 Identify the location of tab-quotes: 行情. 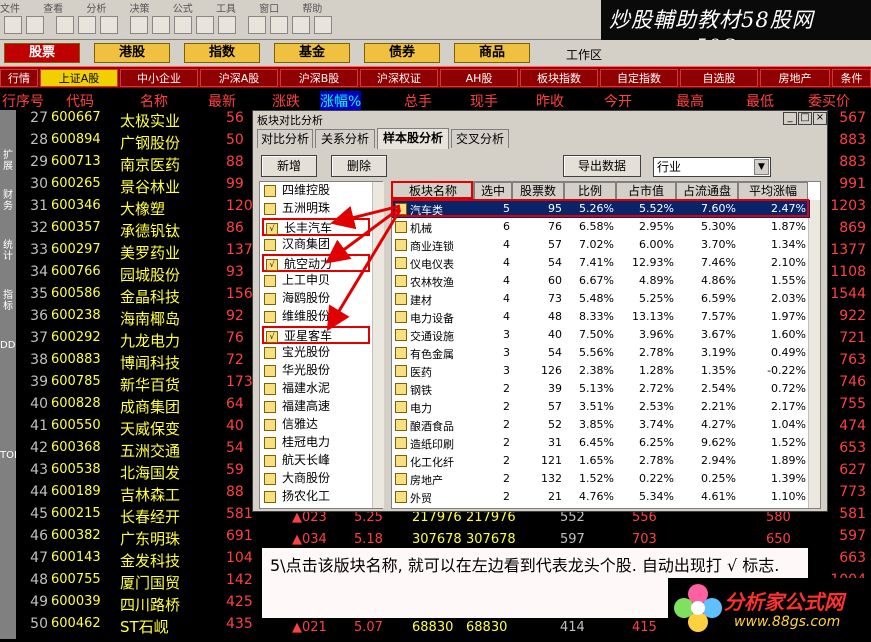
(19, 78).